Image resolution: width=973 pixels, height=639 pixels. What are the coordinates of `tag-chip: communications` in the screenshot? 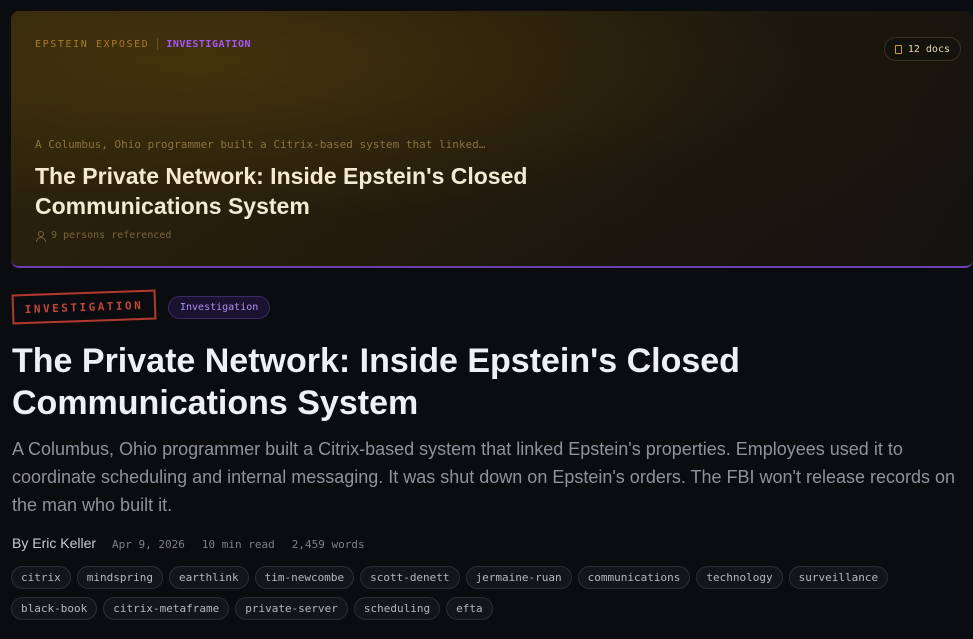 It's located at (634, 577).